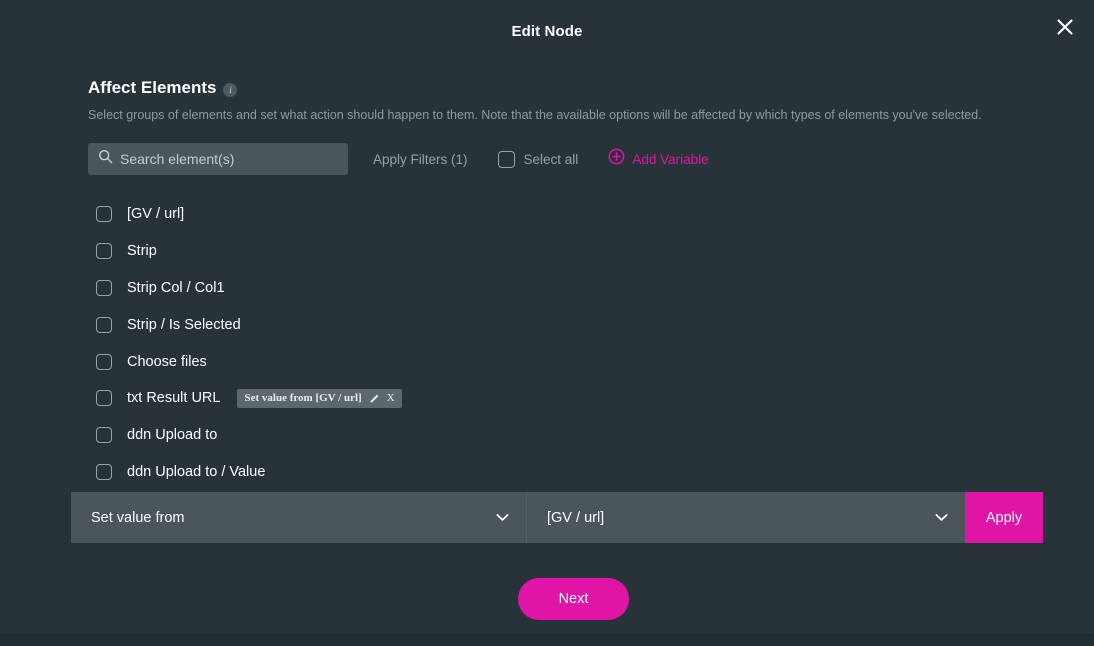 Image resolution: width=1094 pixels, height=646 pixels. Describe the element at coordinates (573, 599) in the screenshot. I see `next-button: Next` at that location.